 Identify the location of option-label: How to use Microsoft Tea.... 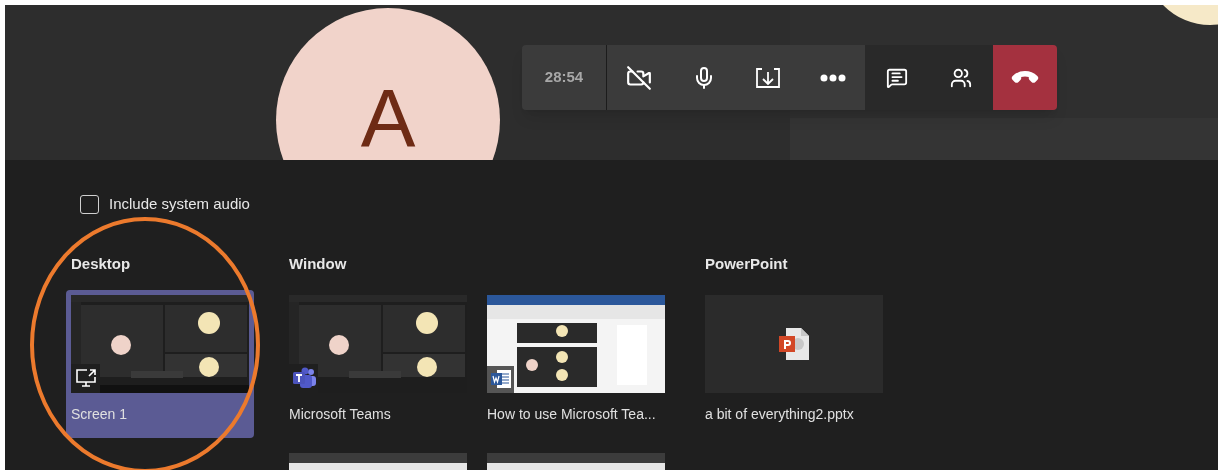
(572, 413).